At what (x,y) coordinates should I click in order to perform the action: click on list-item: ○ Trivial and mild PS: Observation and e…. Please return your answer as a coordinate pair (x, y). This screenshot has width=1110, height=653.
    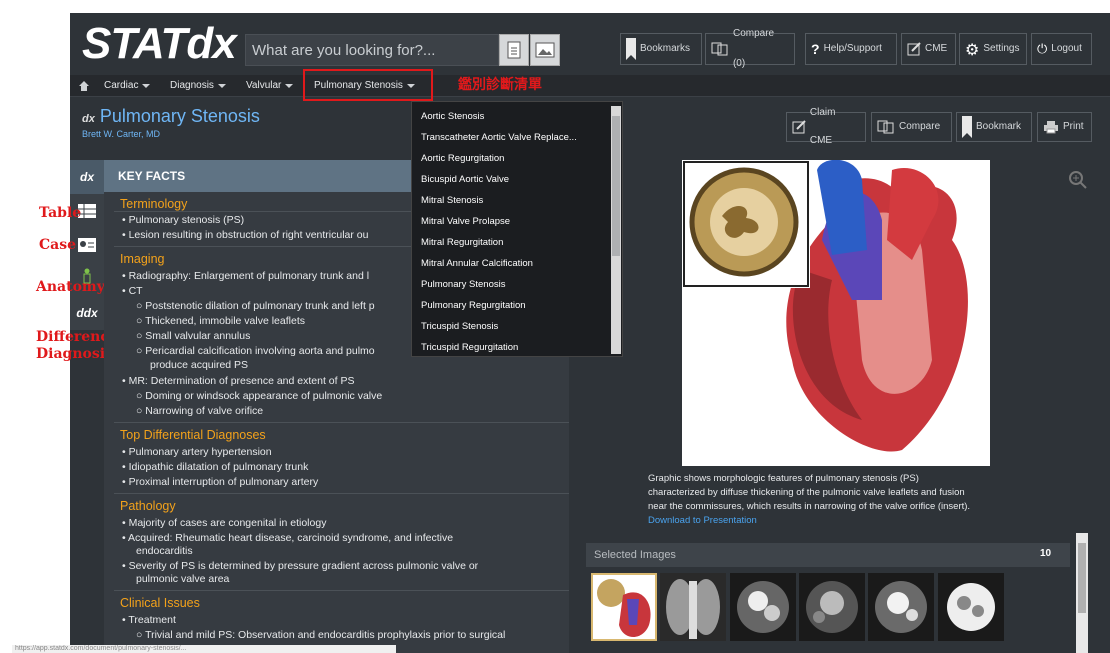
    Looking at the image, I should click on (321, 635).